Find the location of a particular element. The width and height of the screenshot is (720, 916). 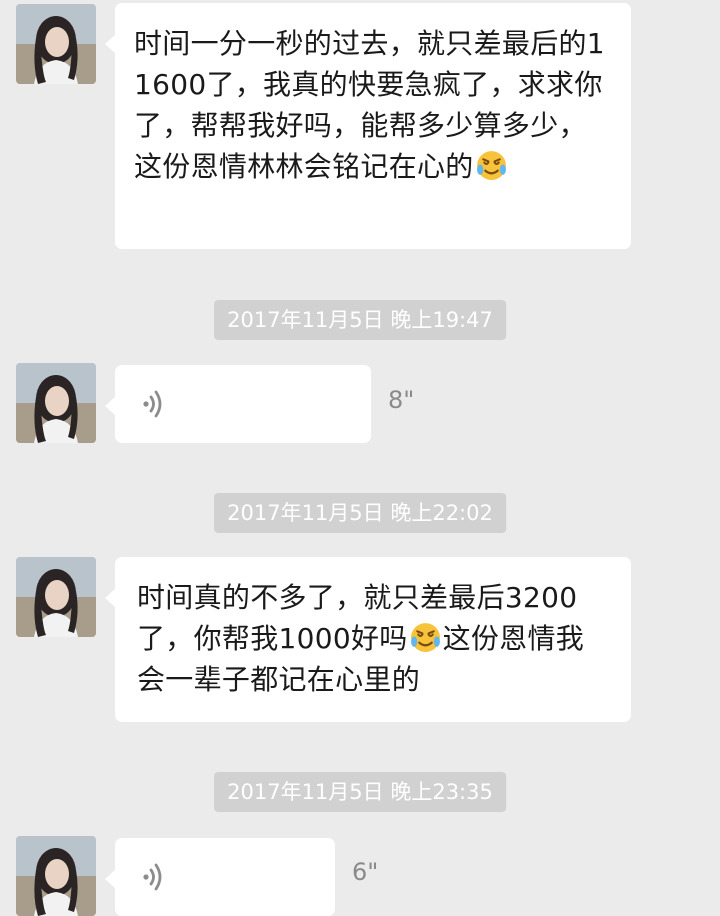

voice-duration: 8" is located at coordinates (401, 400).